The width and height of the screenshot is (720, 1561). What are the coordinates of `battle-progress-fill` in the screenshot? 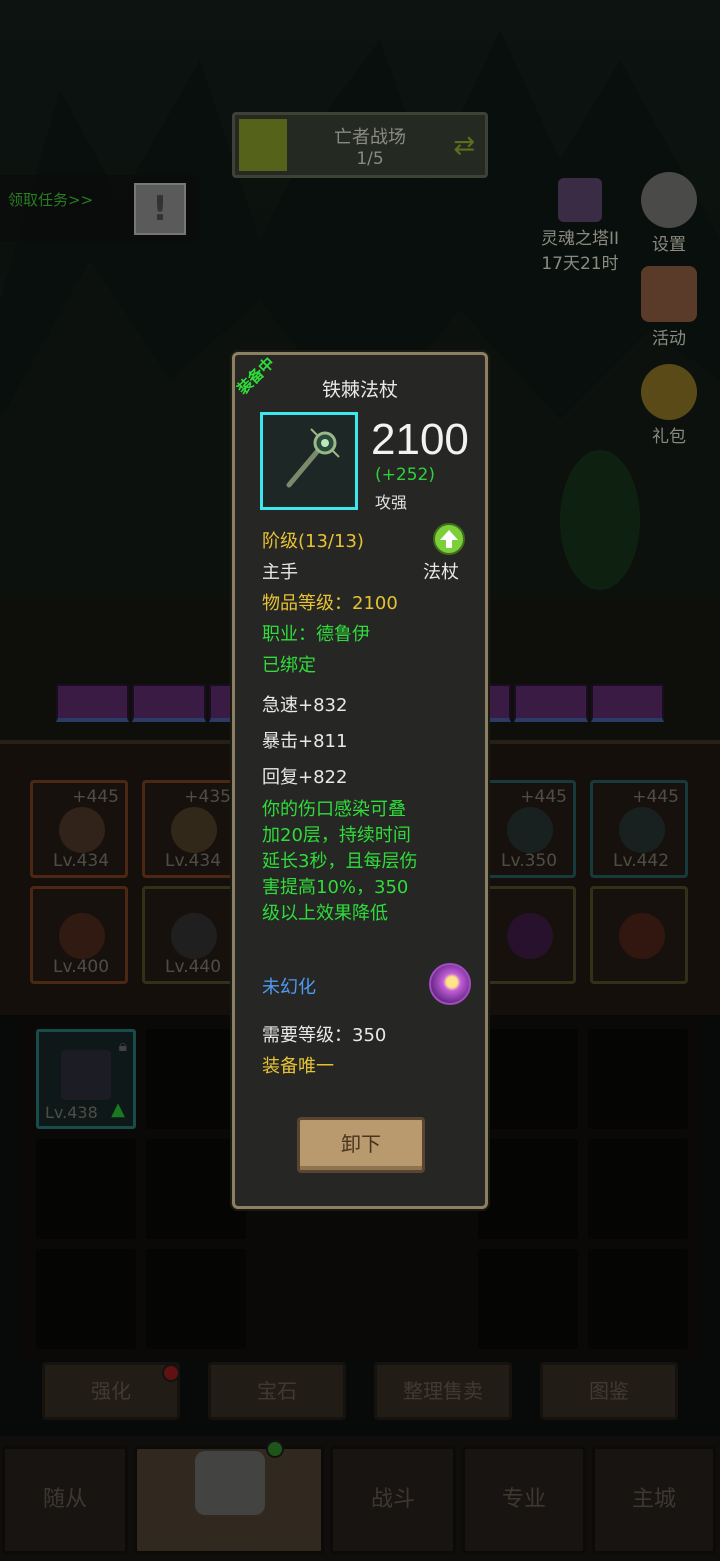 It's located at (263, 145).